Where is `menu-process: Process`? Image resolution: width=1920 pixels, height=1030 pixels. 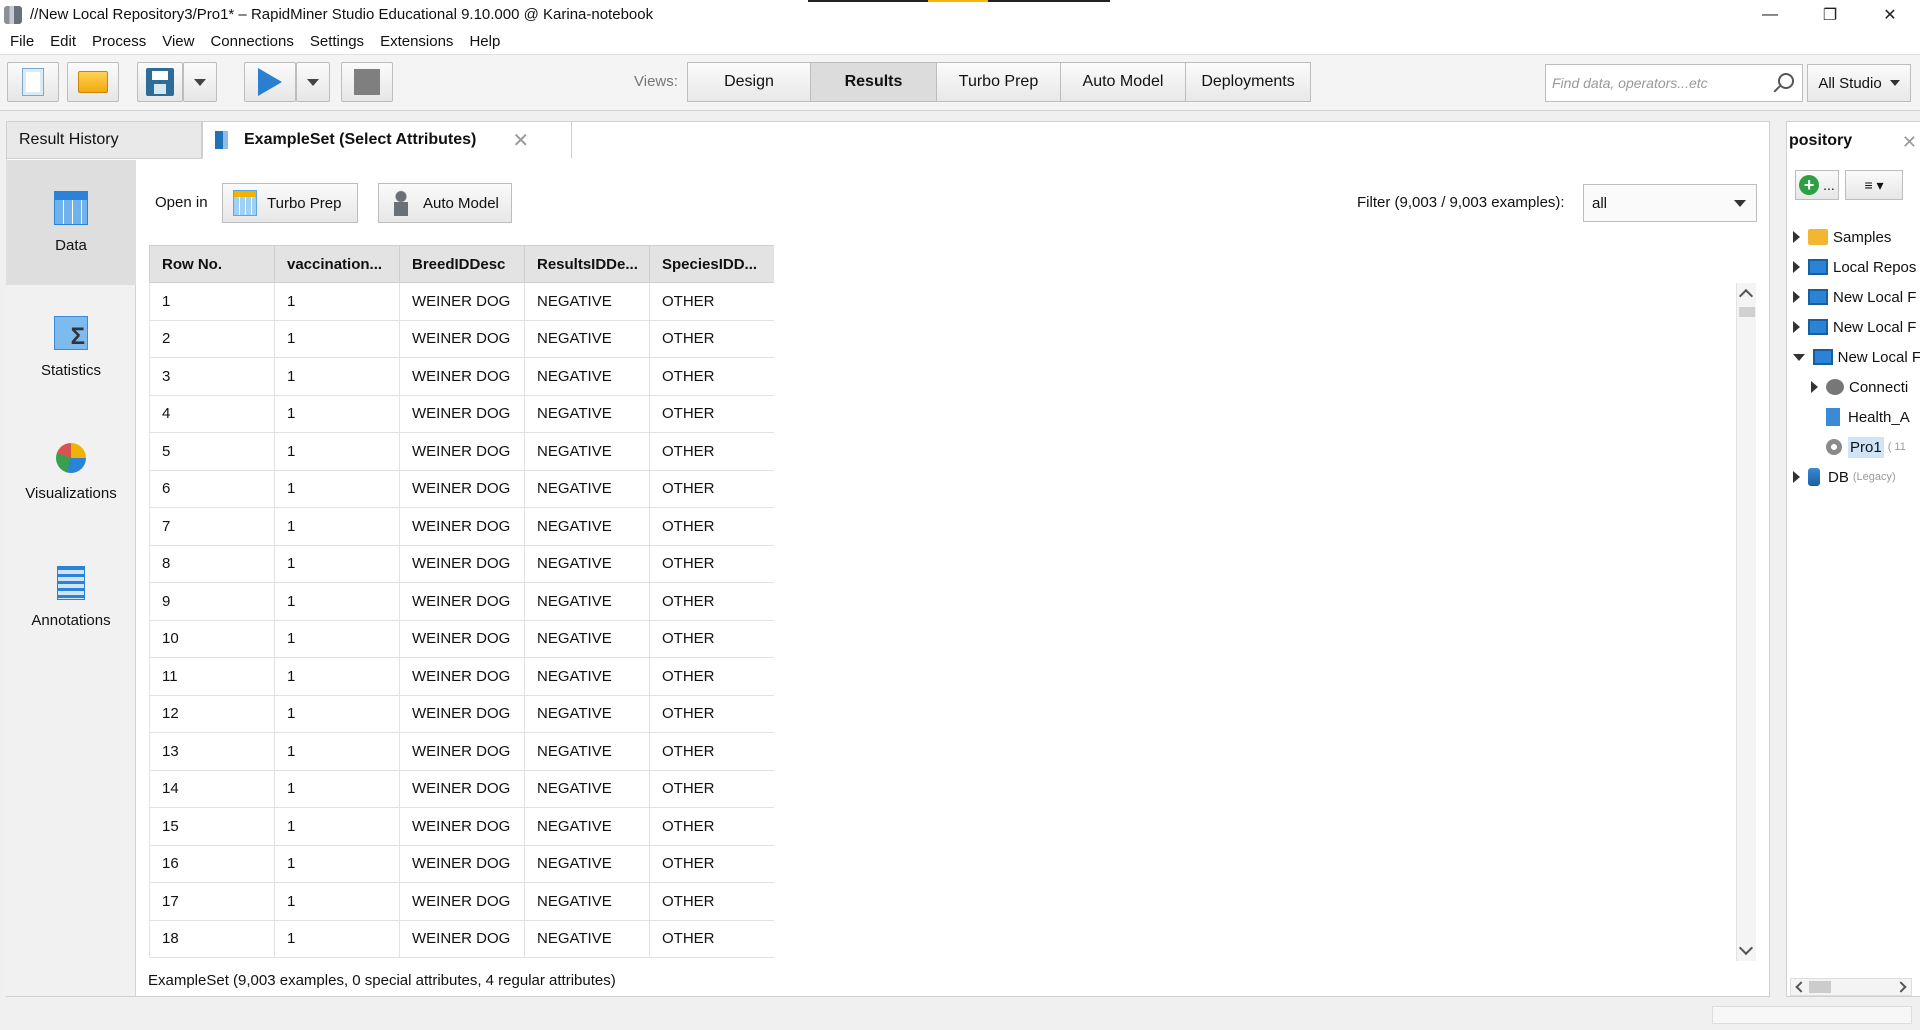 menu-process: Process is located at coordinates (119, 41).